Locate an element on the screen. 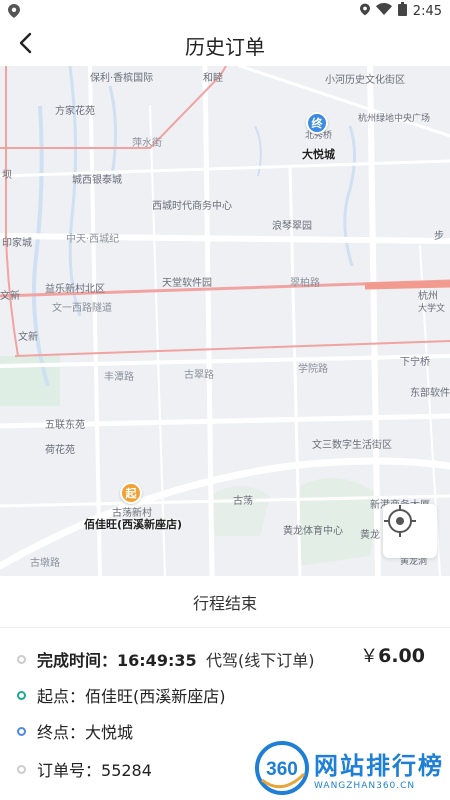  location-icon is located at coordinates (14, 12).